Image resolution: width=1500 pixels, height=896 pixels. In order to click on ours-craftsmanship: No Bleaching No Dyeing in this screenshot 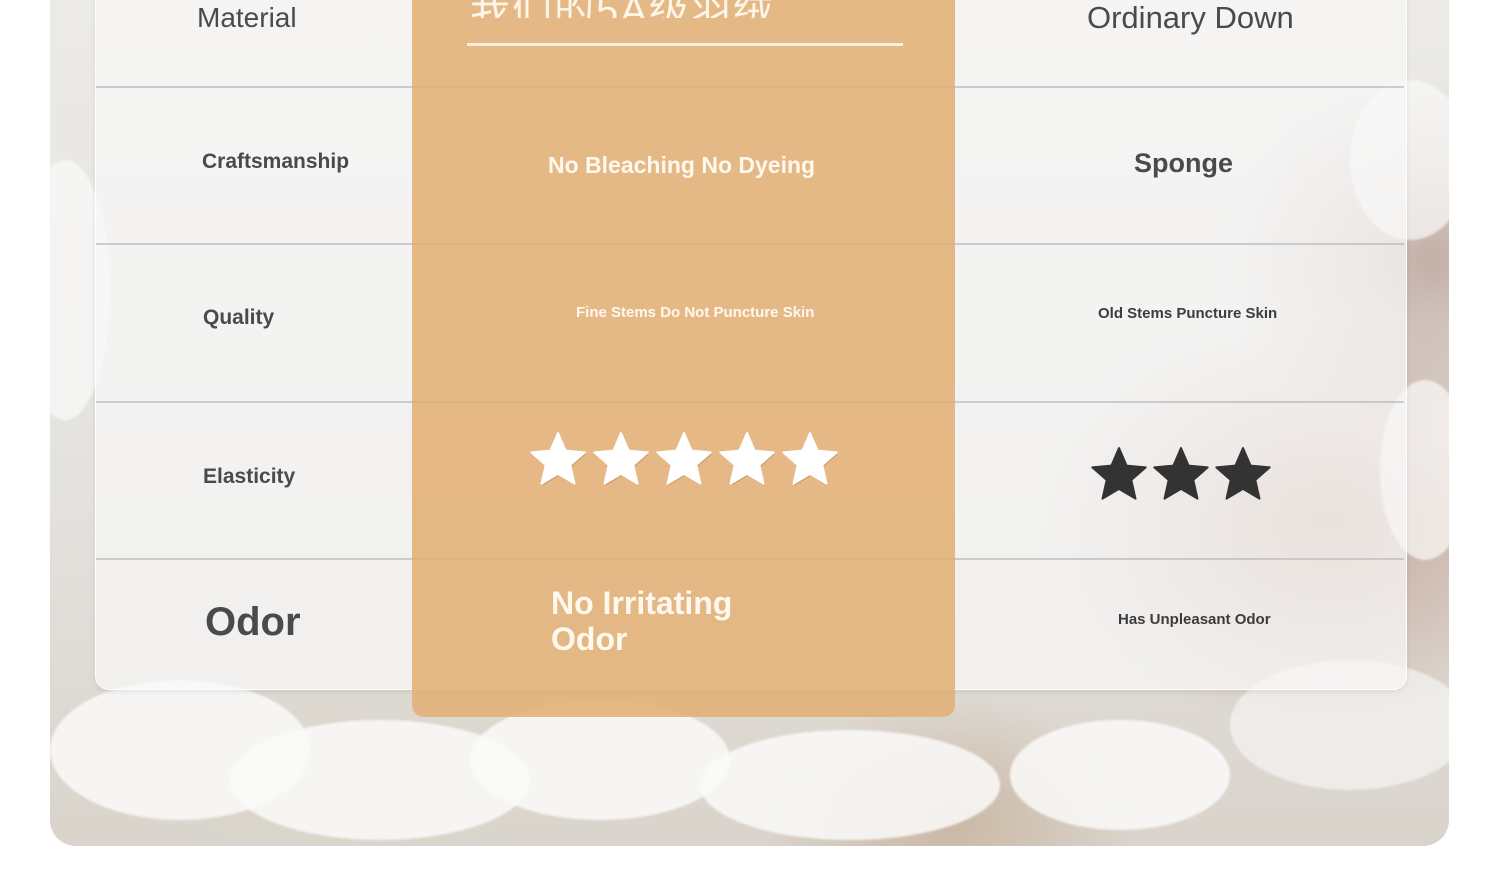, I will do `click(682, 165)`.